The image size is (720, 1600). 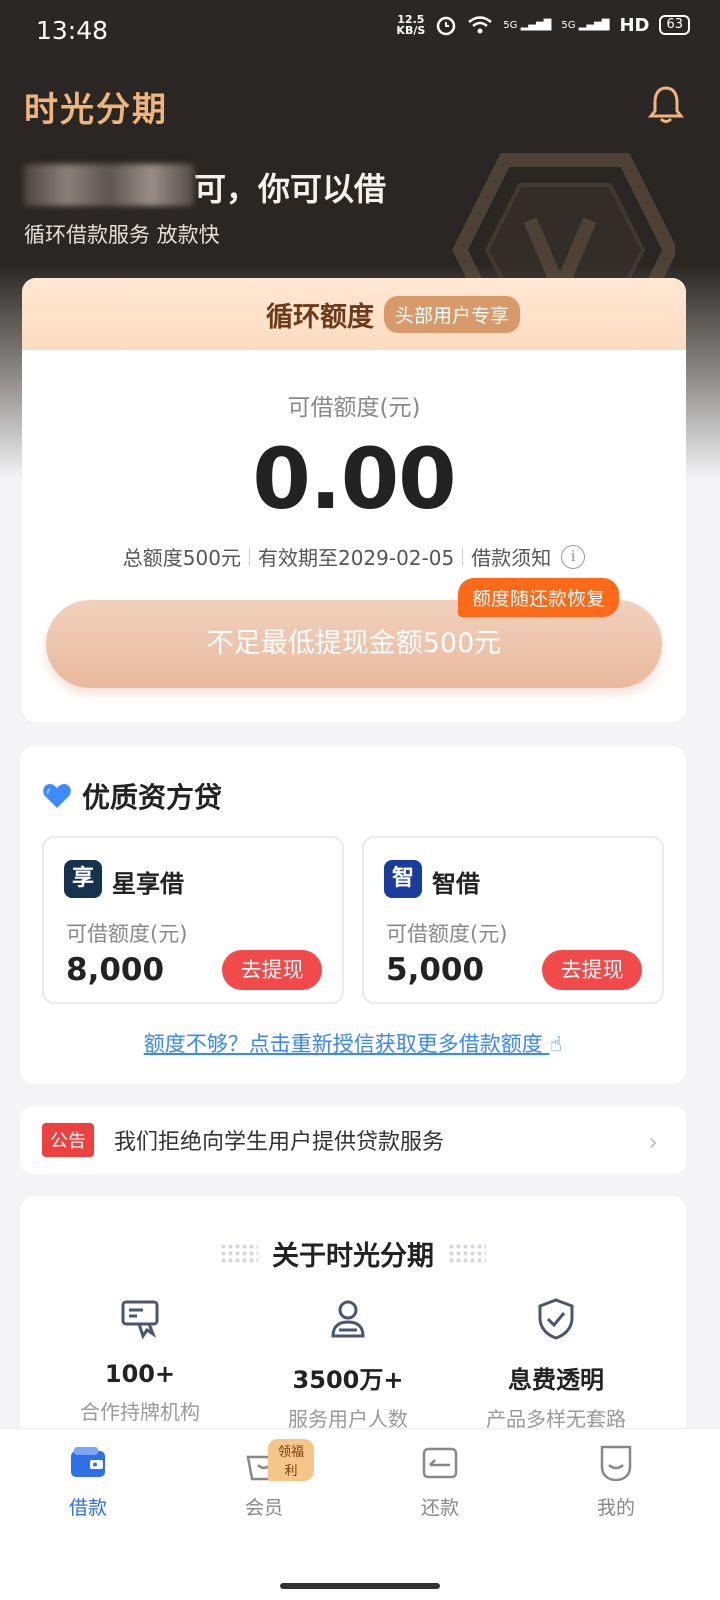 I want to click on credit-card-title: 循环额度, so click(x=319, y=317).